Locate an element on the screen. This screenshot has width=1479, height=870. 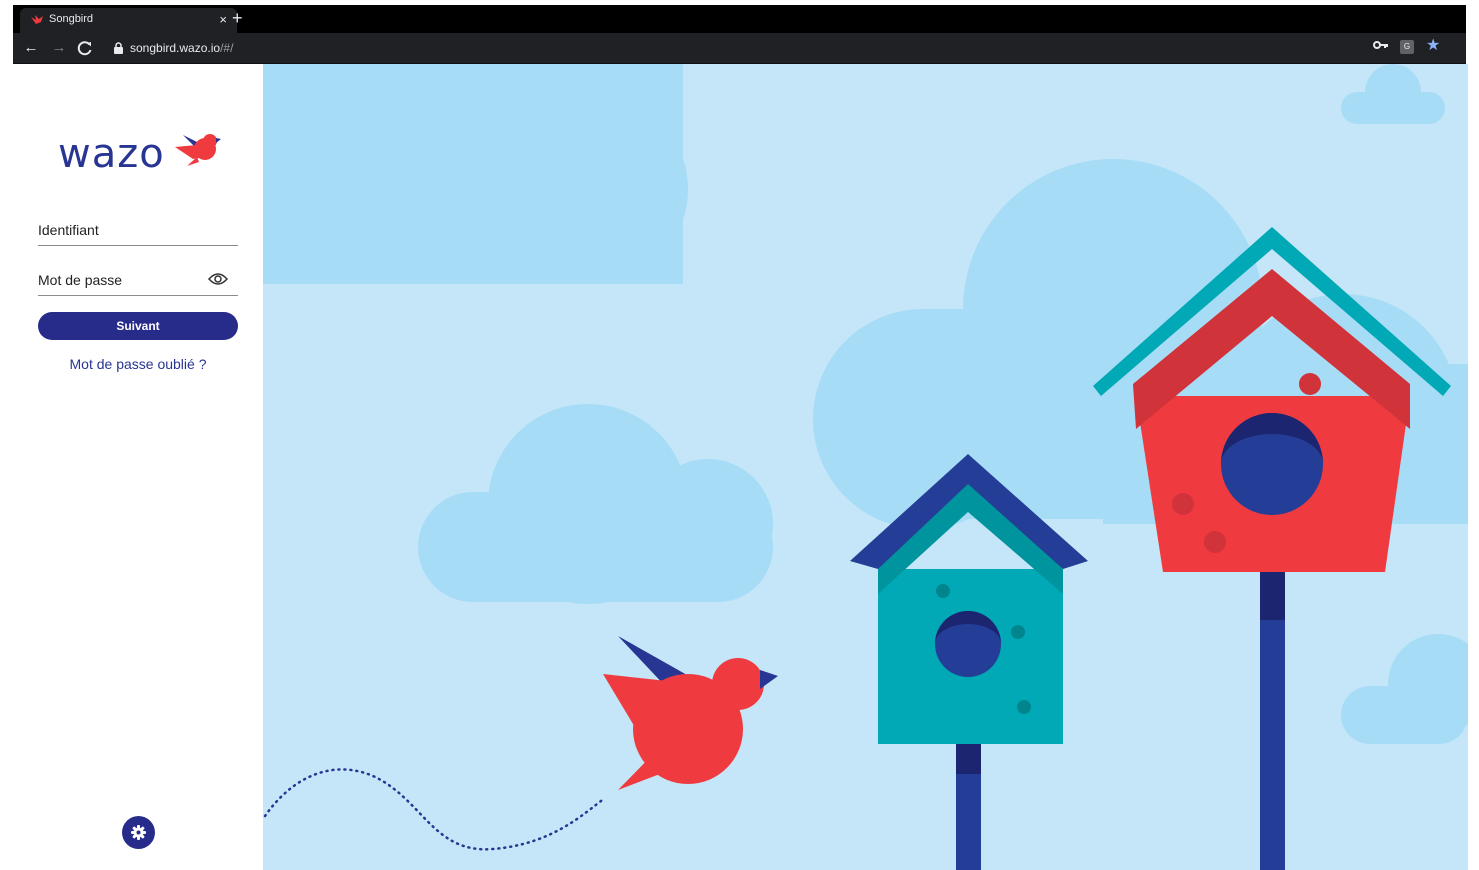
tab-title: Songbird is located at coordinates (71, 19).